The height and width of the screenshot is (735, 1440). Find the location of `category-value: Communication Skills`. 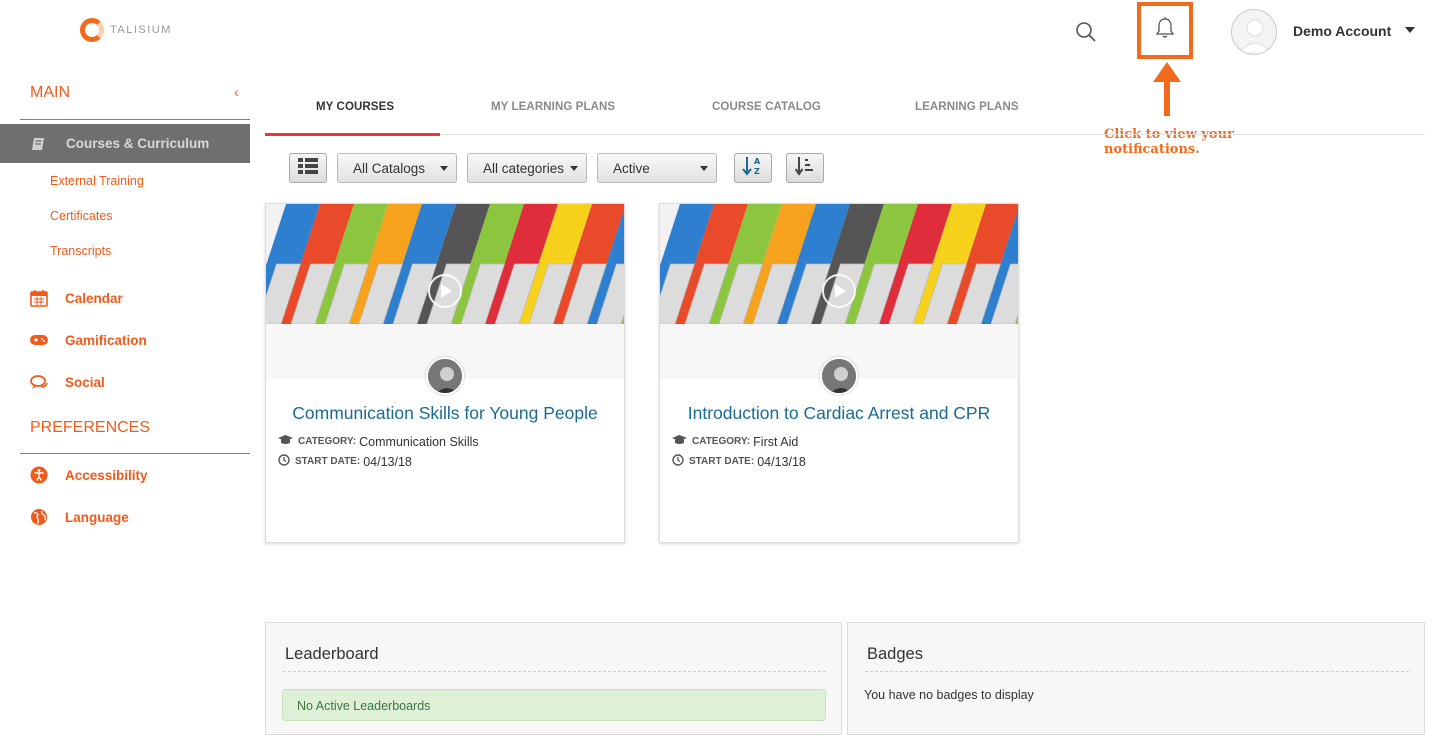

category-value: Communication Skills is located at coordinates (419, 441).